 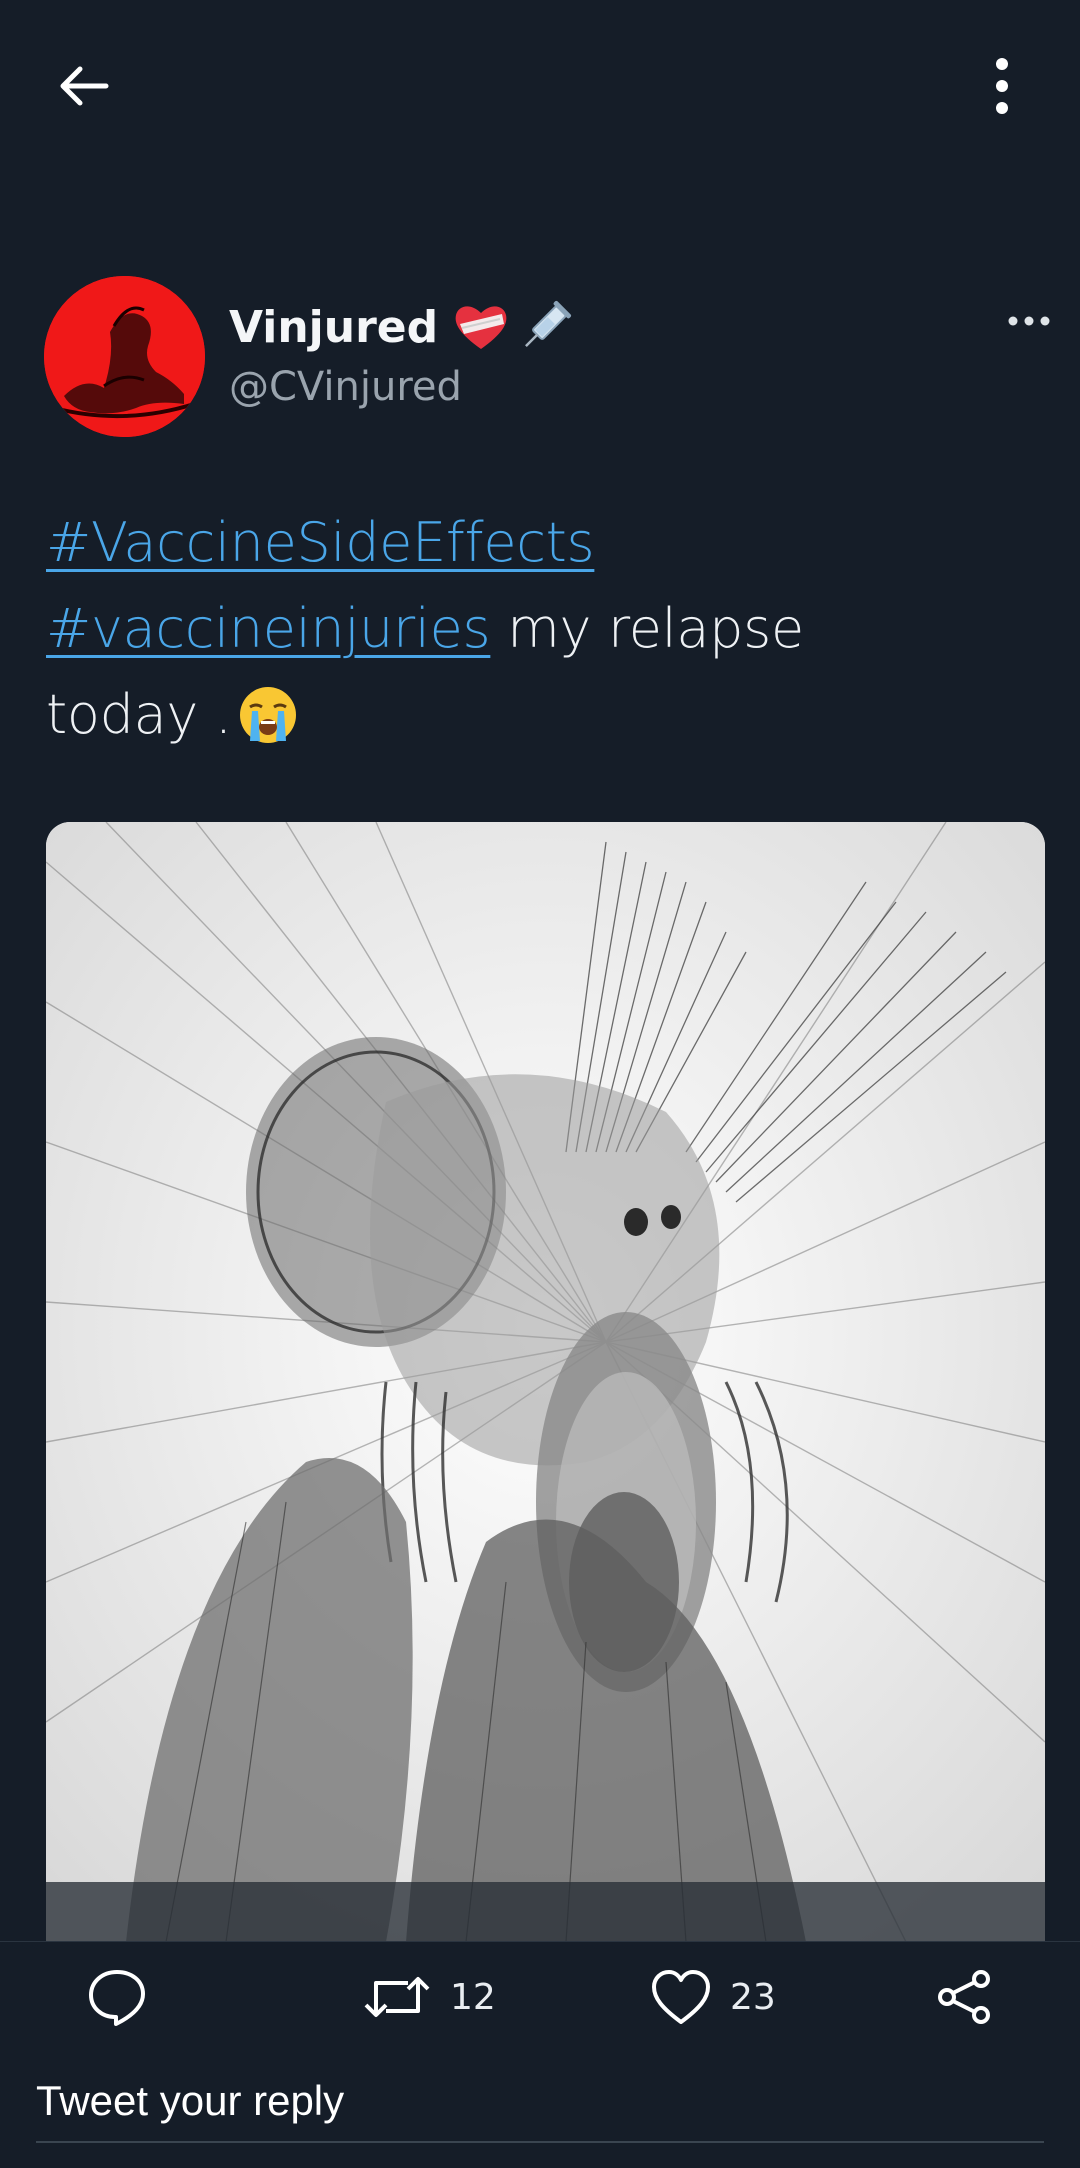 I want to click on share-icon, so click(x=964, y=1997).